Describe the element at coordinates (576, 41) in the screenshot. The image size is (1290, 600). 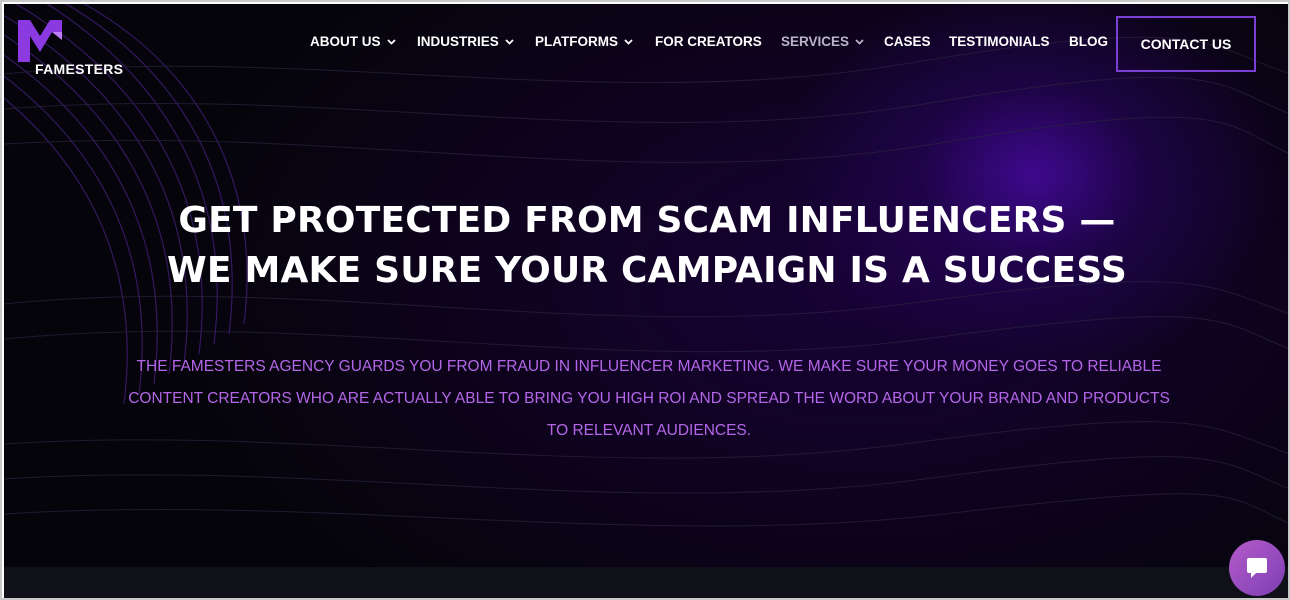
I see `nav-item-label: PLATFORMS` at that location.